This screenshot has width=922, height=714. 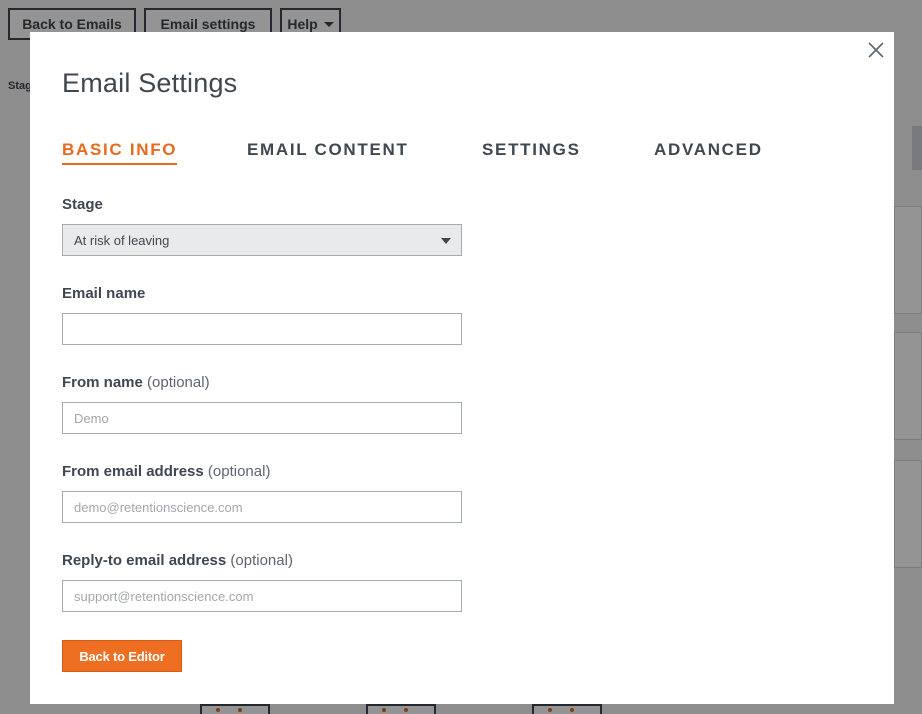 What do you see at coordinates (120, 152) in the screenshot?
I see `tab-basic-info: BASIC INFO` at bounding box center [120, 152].